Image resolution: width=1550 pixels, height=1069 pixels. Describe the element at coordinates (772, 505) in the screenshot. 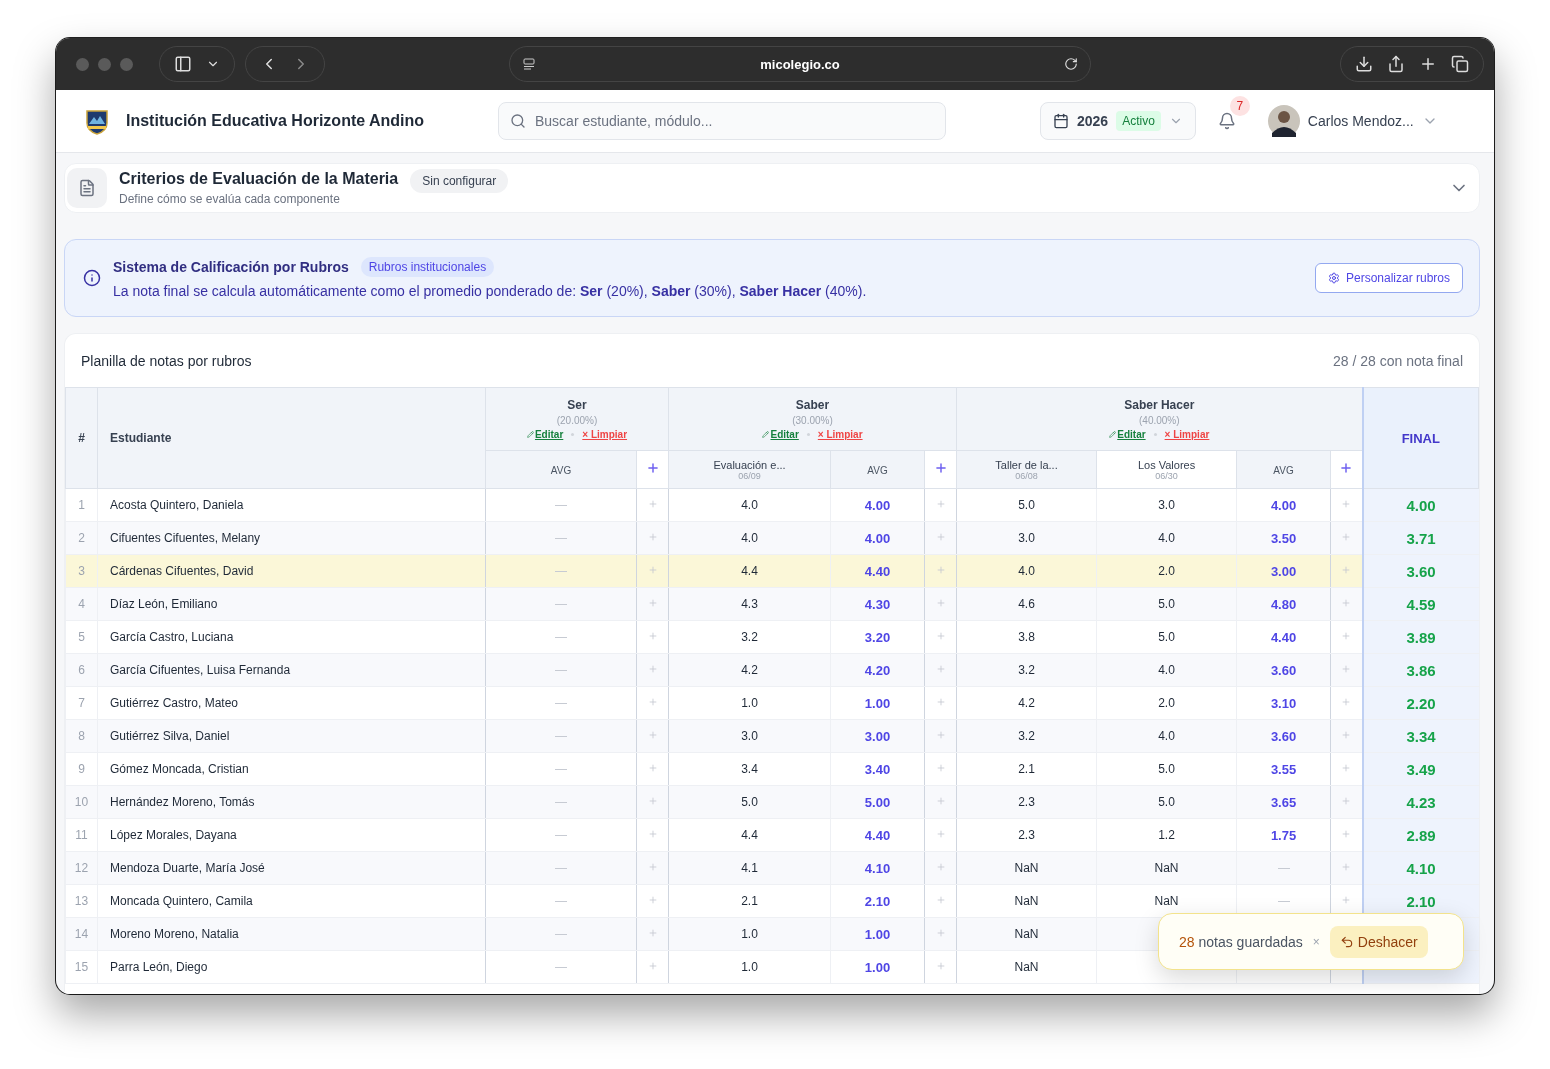

I see `student-row: 1 Acosta Quintero, Daniela 4.0 4.00 5.0 3.0 4.00 4.00` at that location.